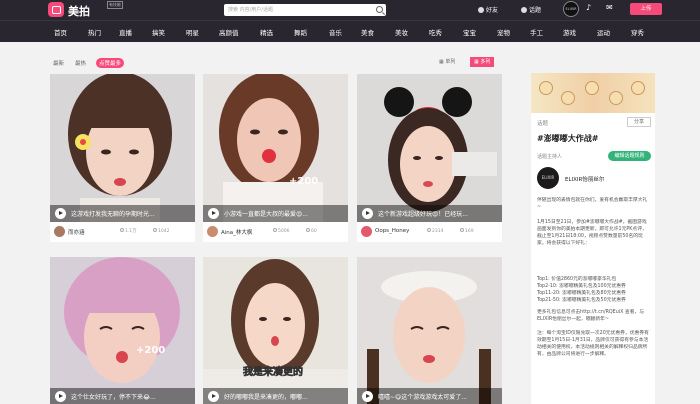 This screenshot has height=404, width=700. I want to click on upload-button: 上传, so click(646, 9).